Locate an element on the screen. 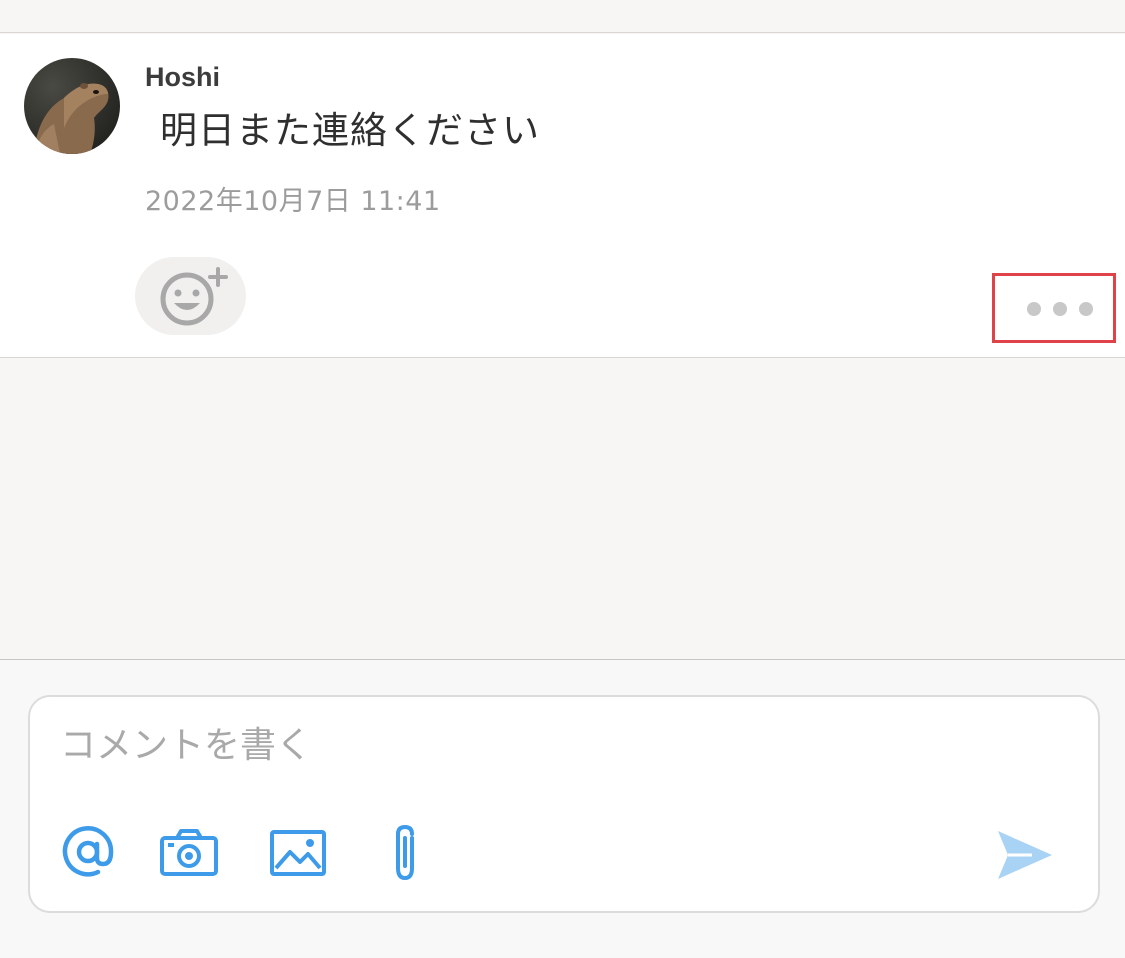  add-reaction-button is located at coordinates (190, 296).